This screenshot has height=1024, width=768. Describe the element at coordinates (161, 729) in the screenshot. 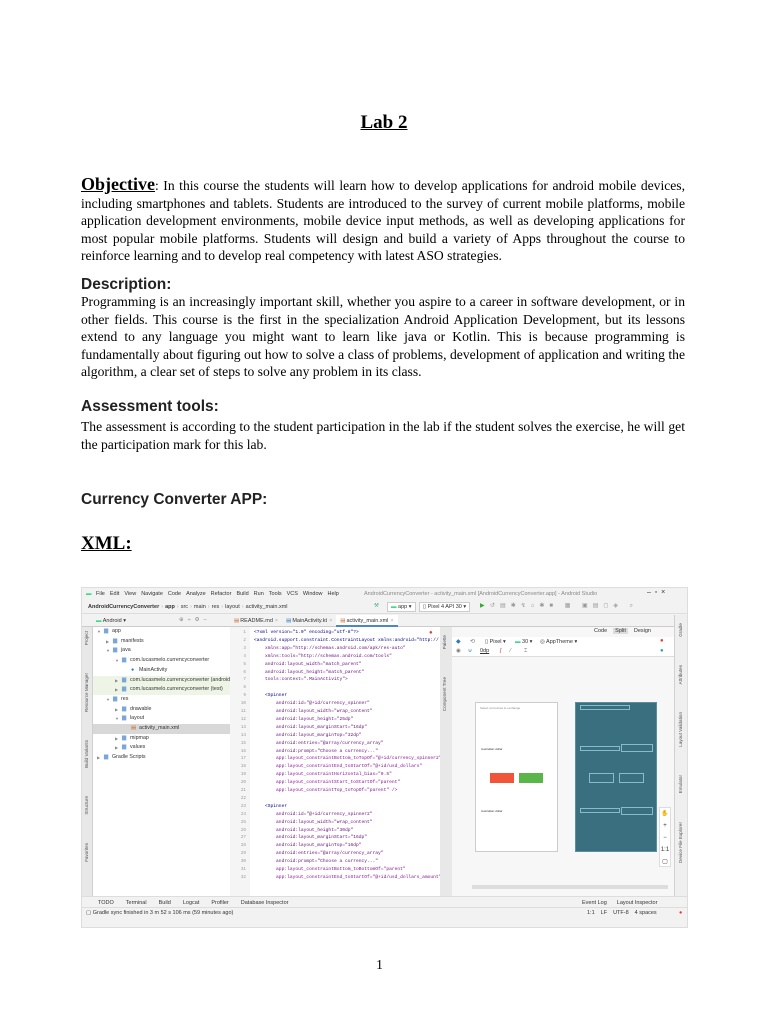

I see `tree-item: ▤ activity_main.xml` at that location.